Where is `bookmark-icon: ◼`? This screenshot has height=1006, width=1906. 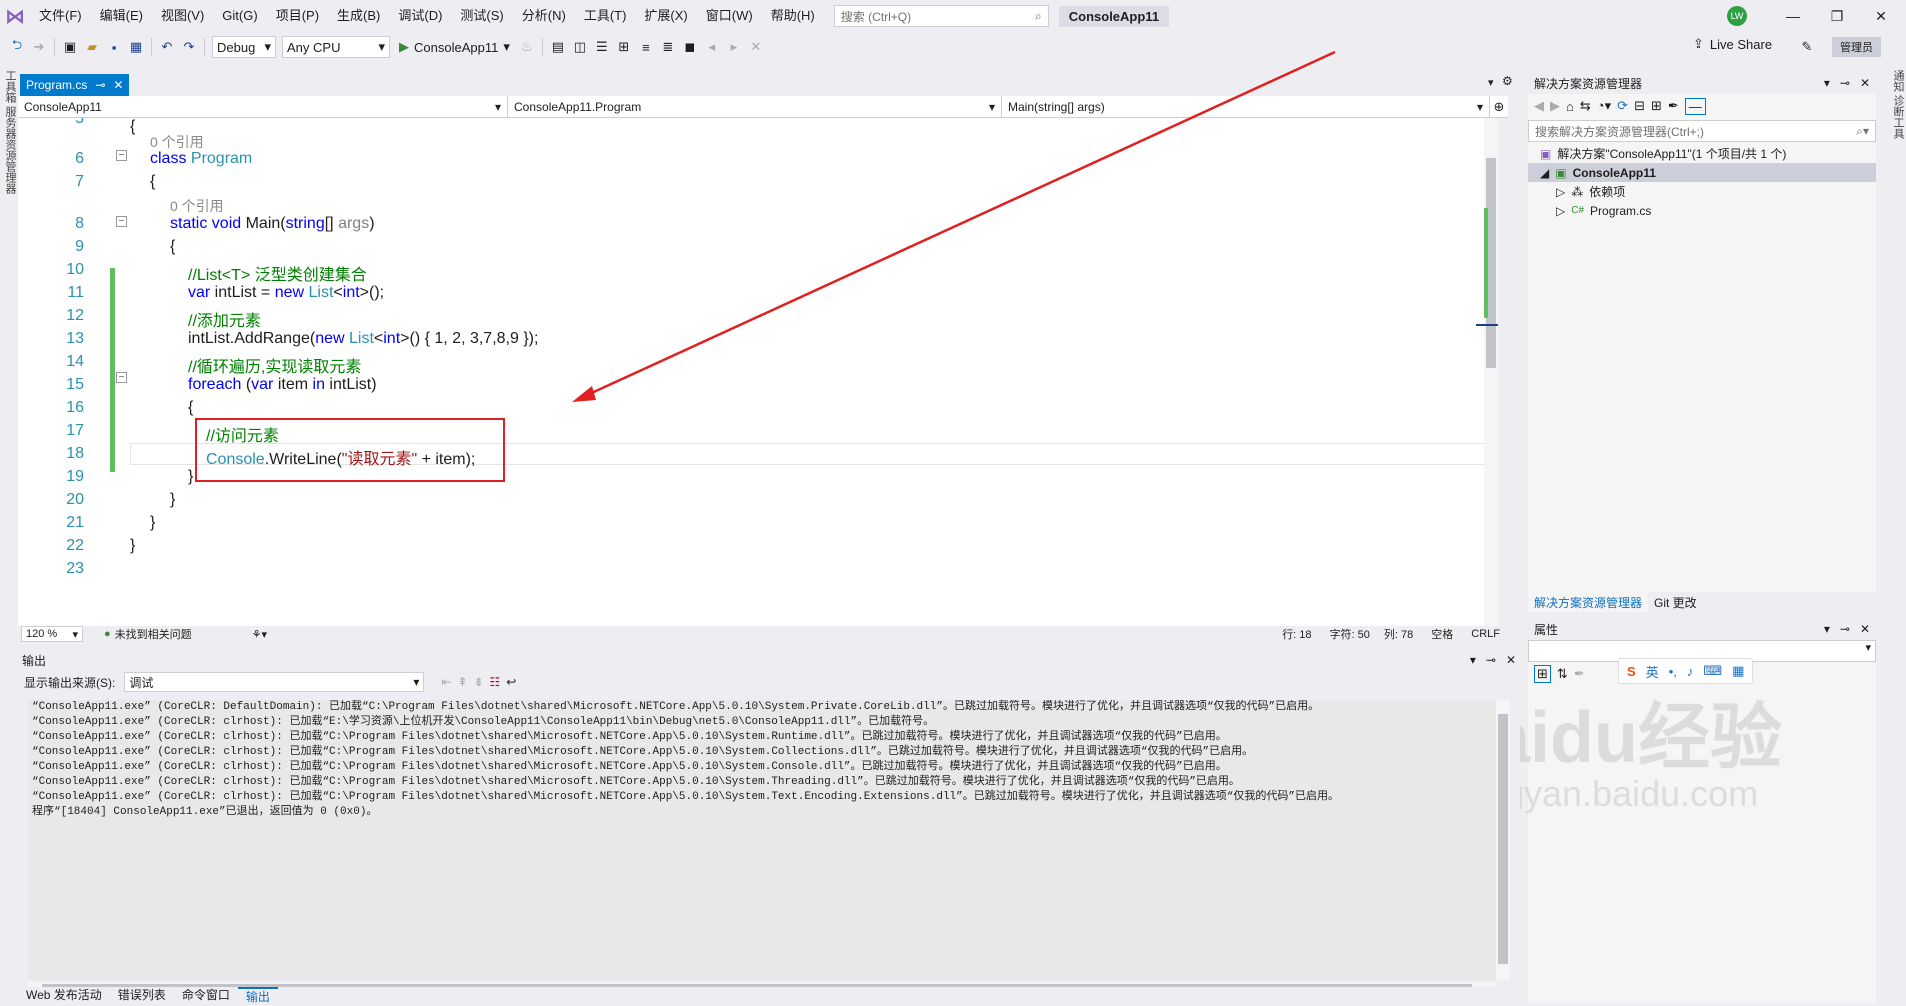 bookmark-icon: ◼ is located at coordinates (690, 47).